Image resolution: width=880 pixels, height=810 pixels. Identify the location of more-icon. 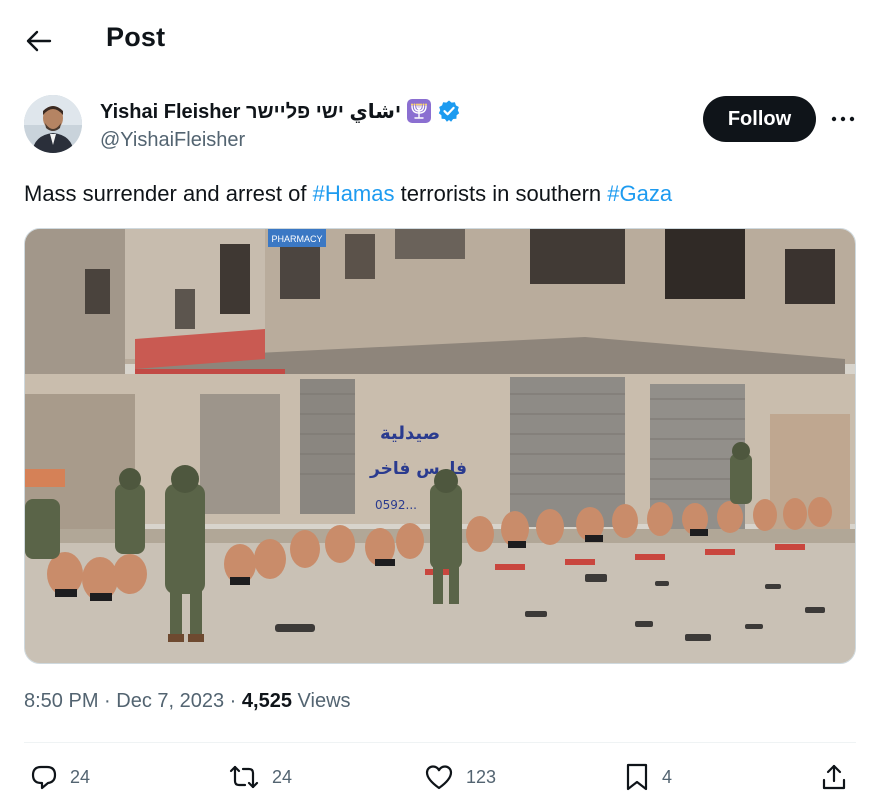
(843, 119).